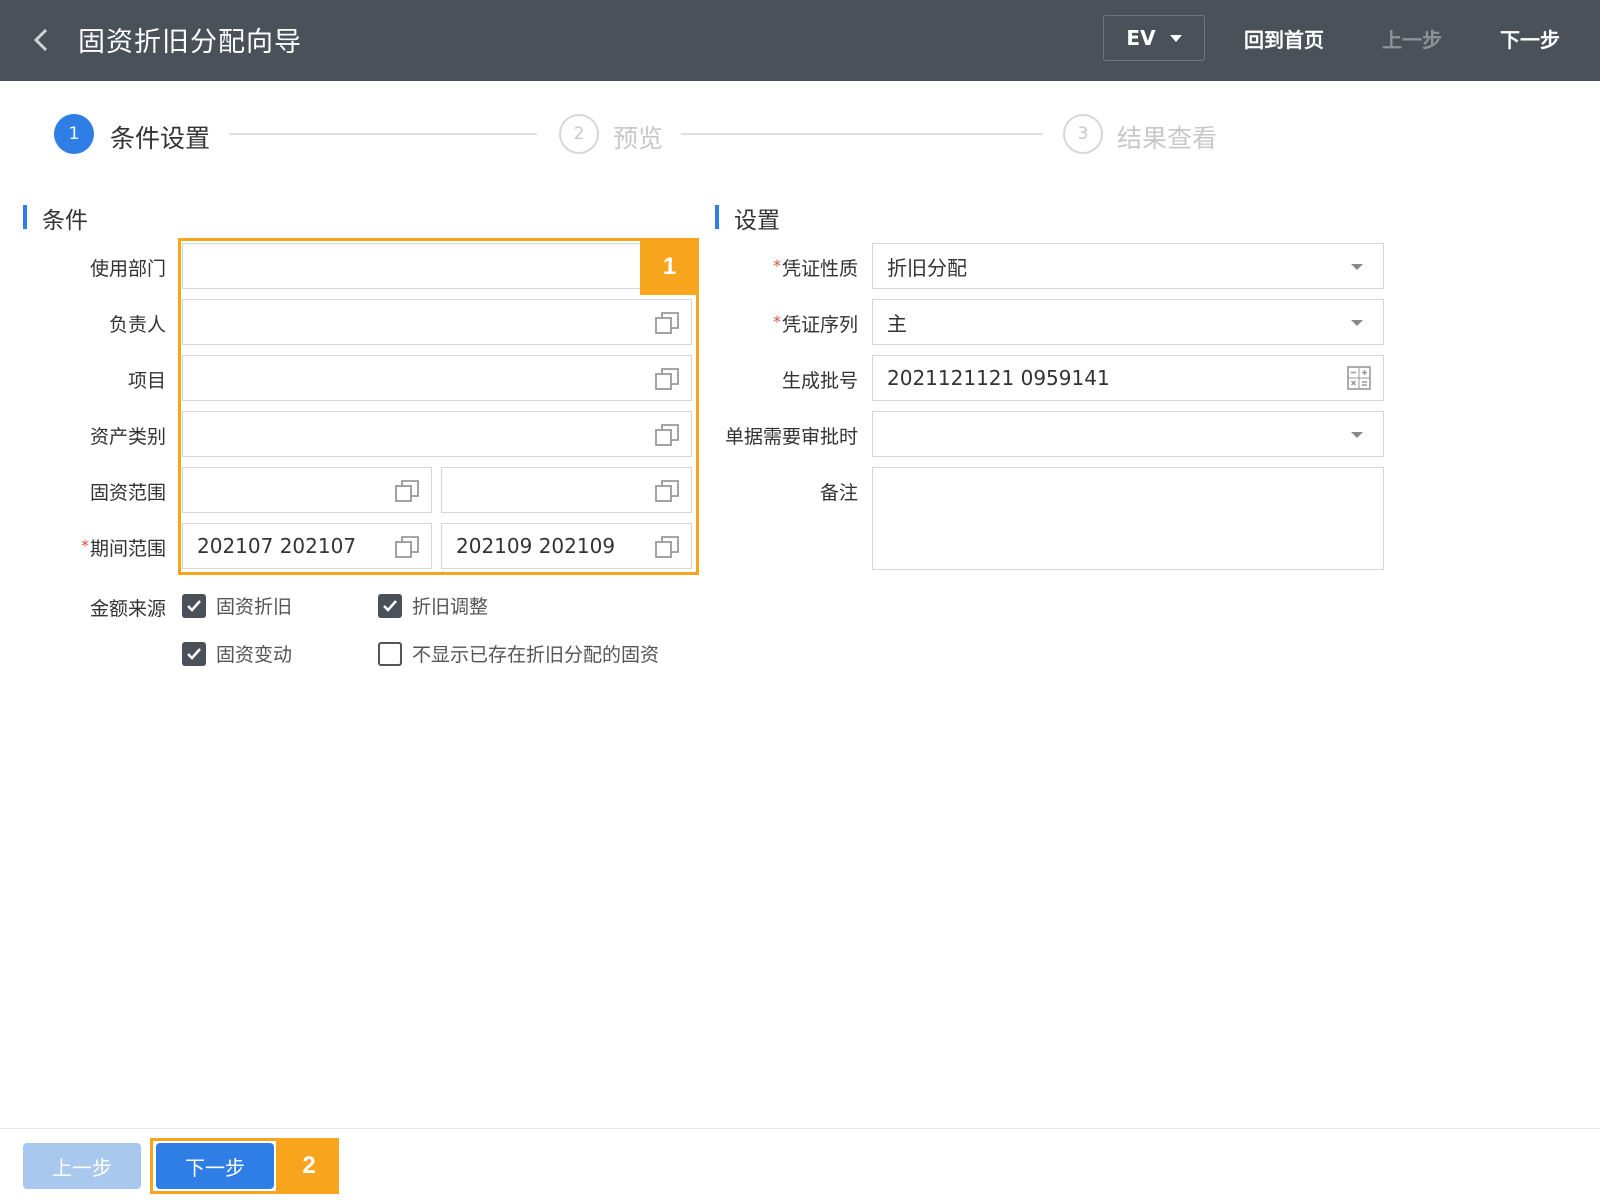  Describe the element at coordinates (800, 40) in the screenshot. I see `top-bar: 固资折旧分配向导 EV 回到首页 上一步 下一步` at that location.